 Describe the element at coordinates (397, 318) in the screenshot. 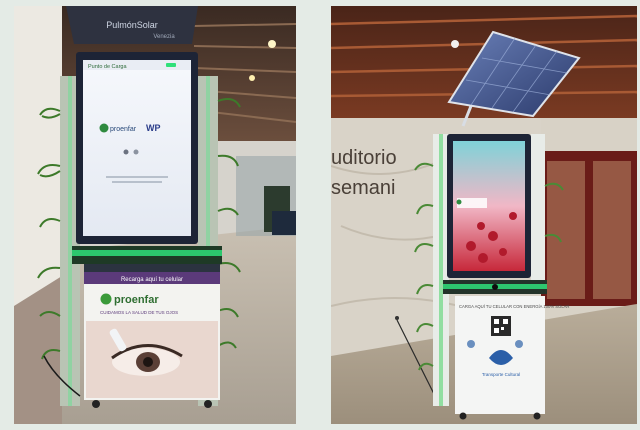

I see `wall-outlet` at that location.